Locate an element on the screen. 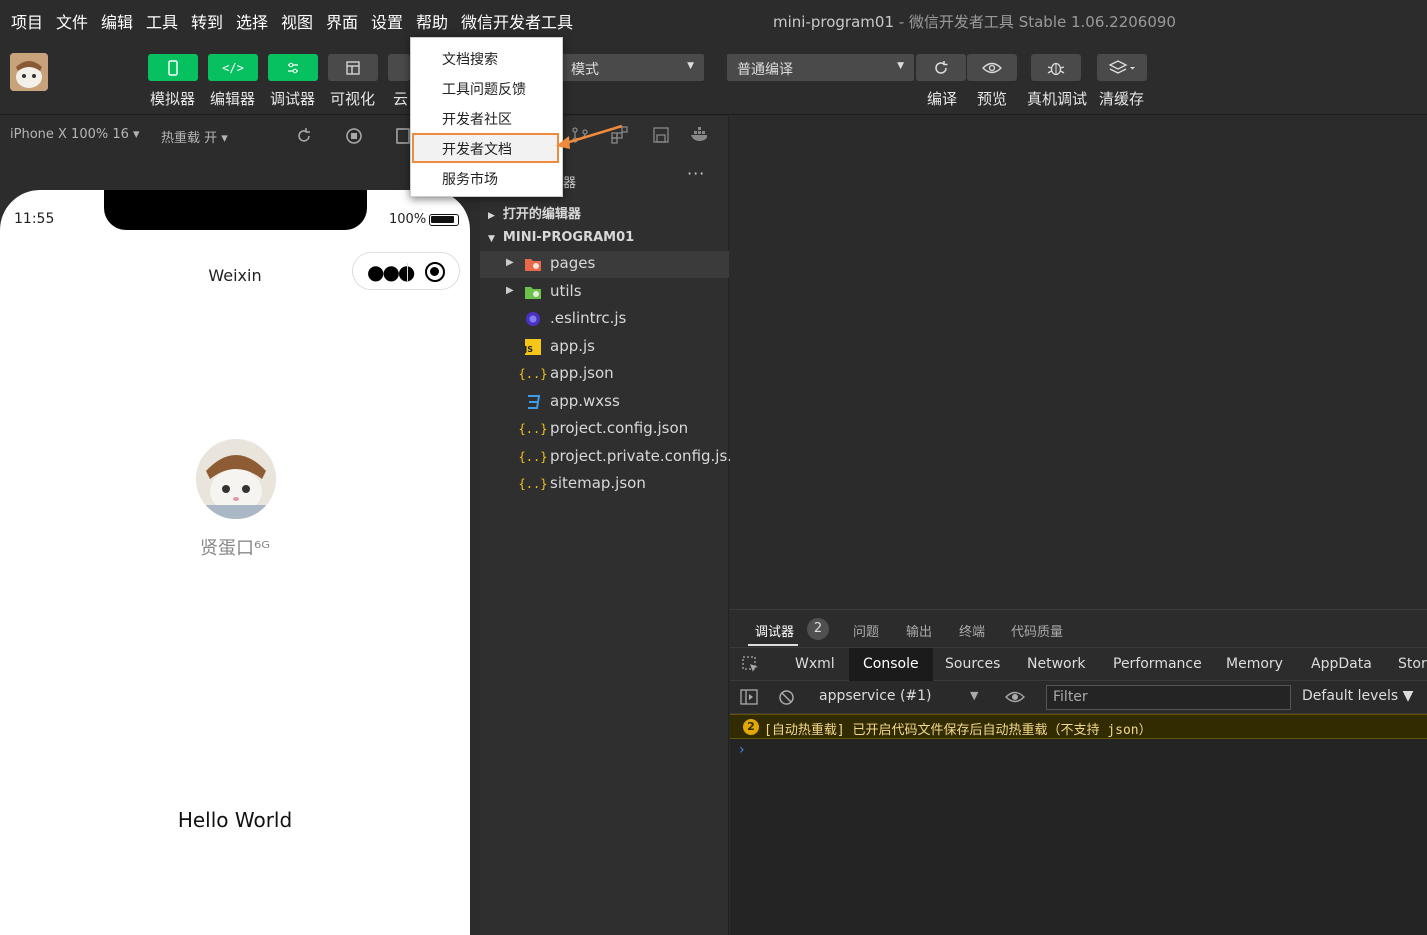  menu-tools: 工具 is located at coordinates (162, 21).